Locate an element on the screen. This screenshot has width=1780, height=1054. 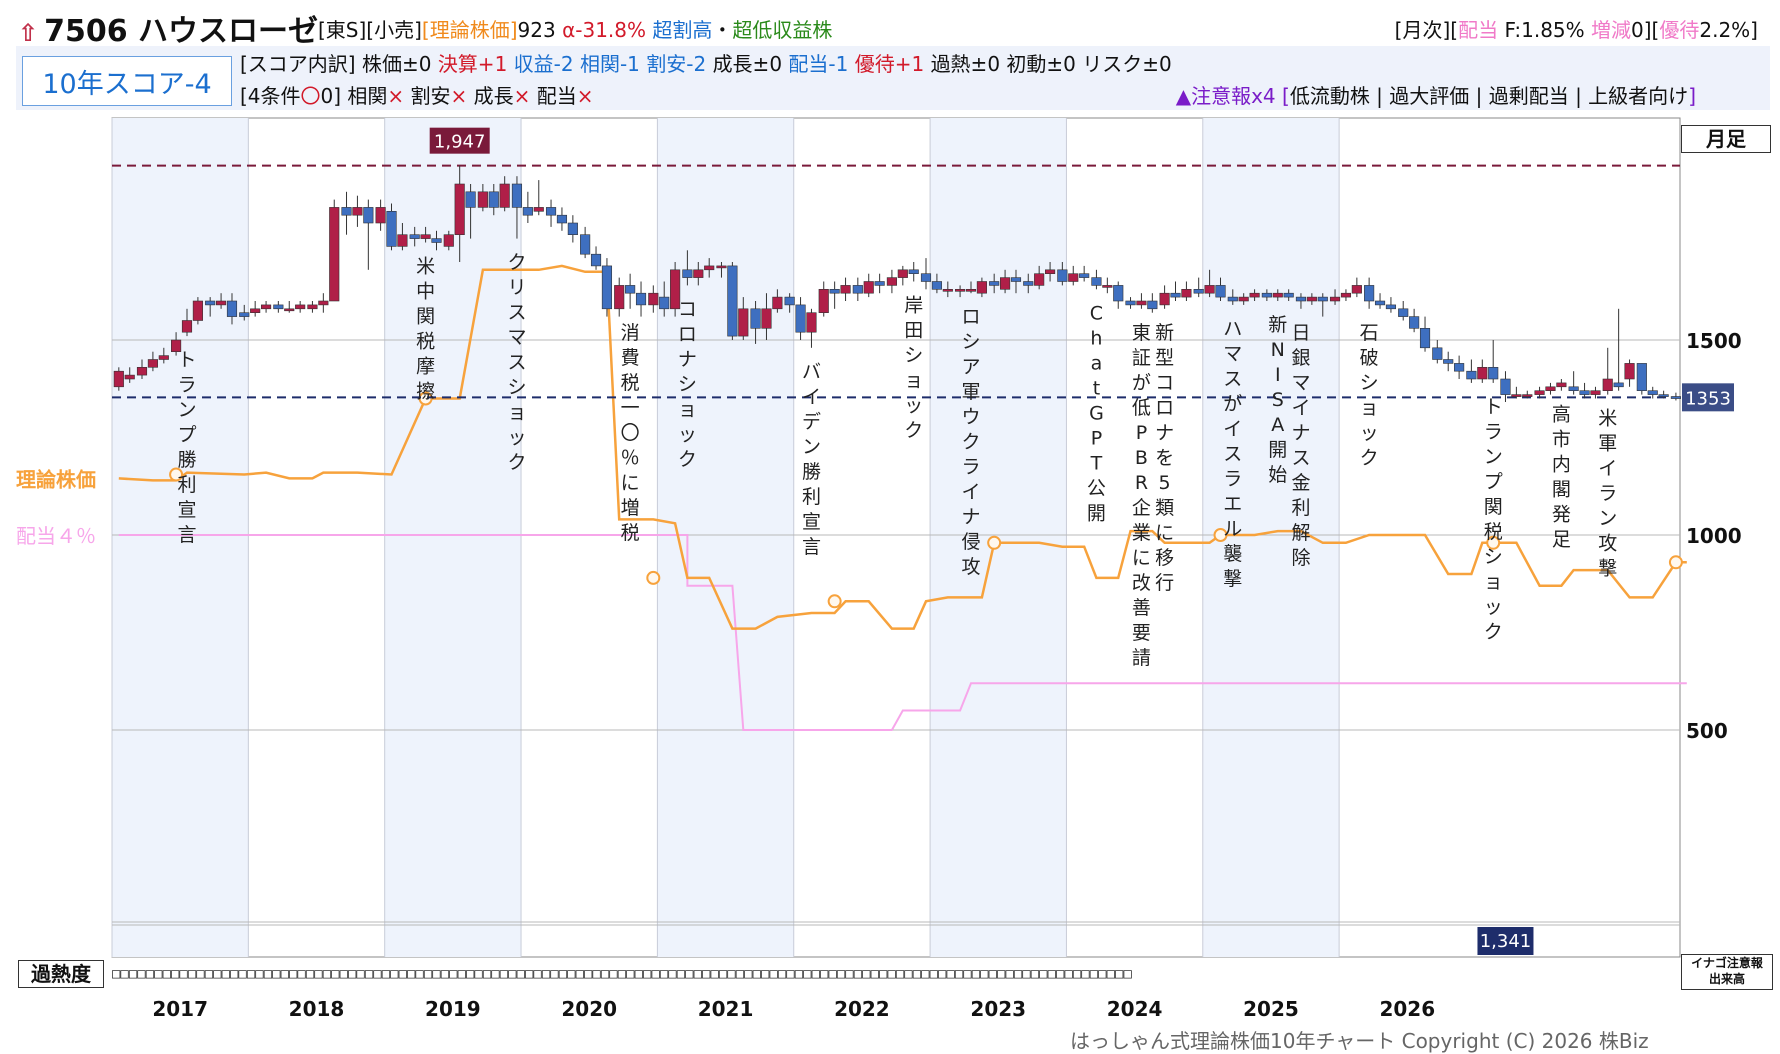
event-char: 開 is located at coordinates (1277, 450).